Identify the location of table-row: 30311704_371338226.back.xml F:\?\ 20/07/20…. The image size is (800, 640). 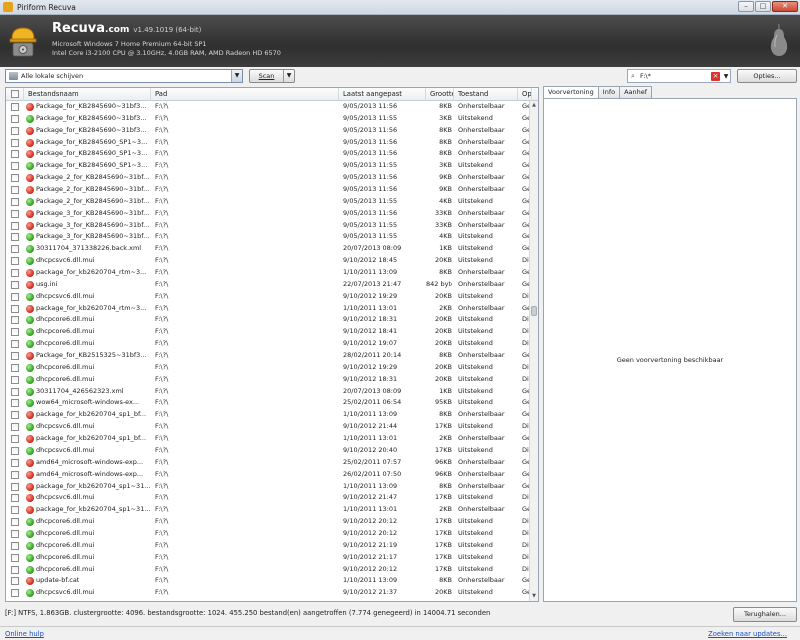
(268, 249).